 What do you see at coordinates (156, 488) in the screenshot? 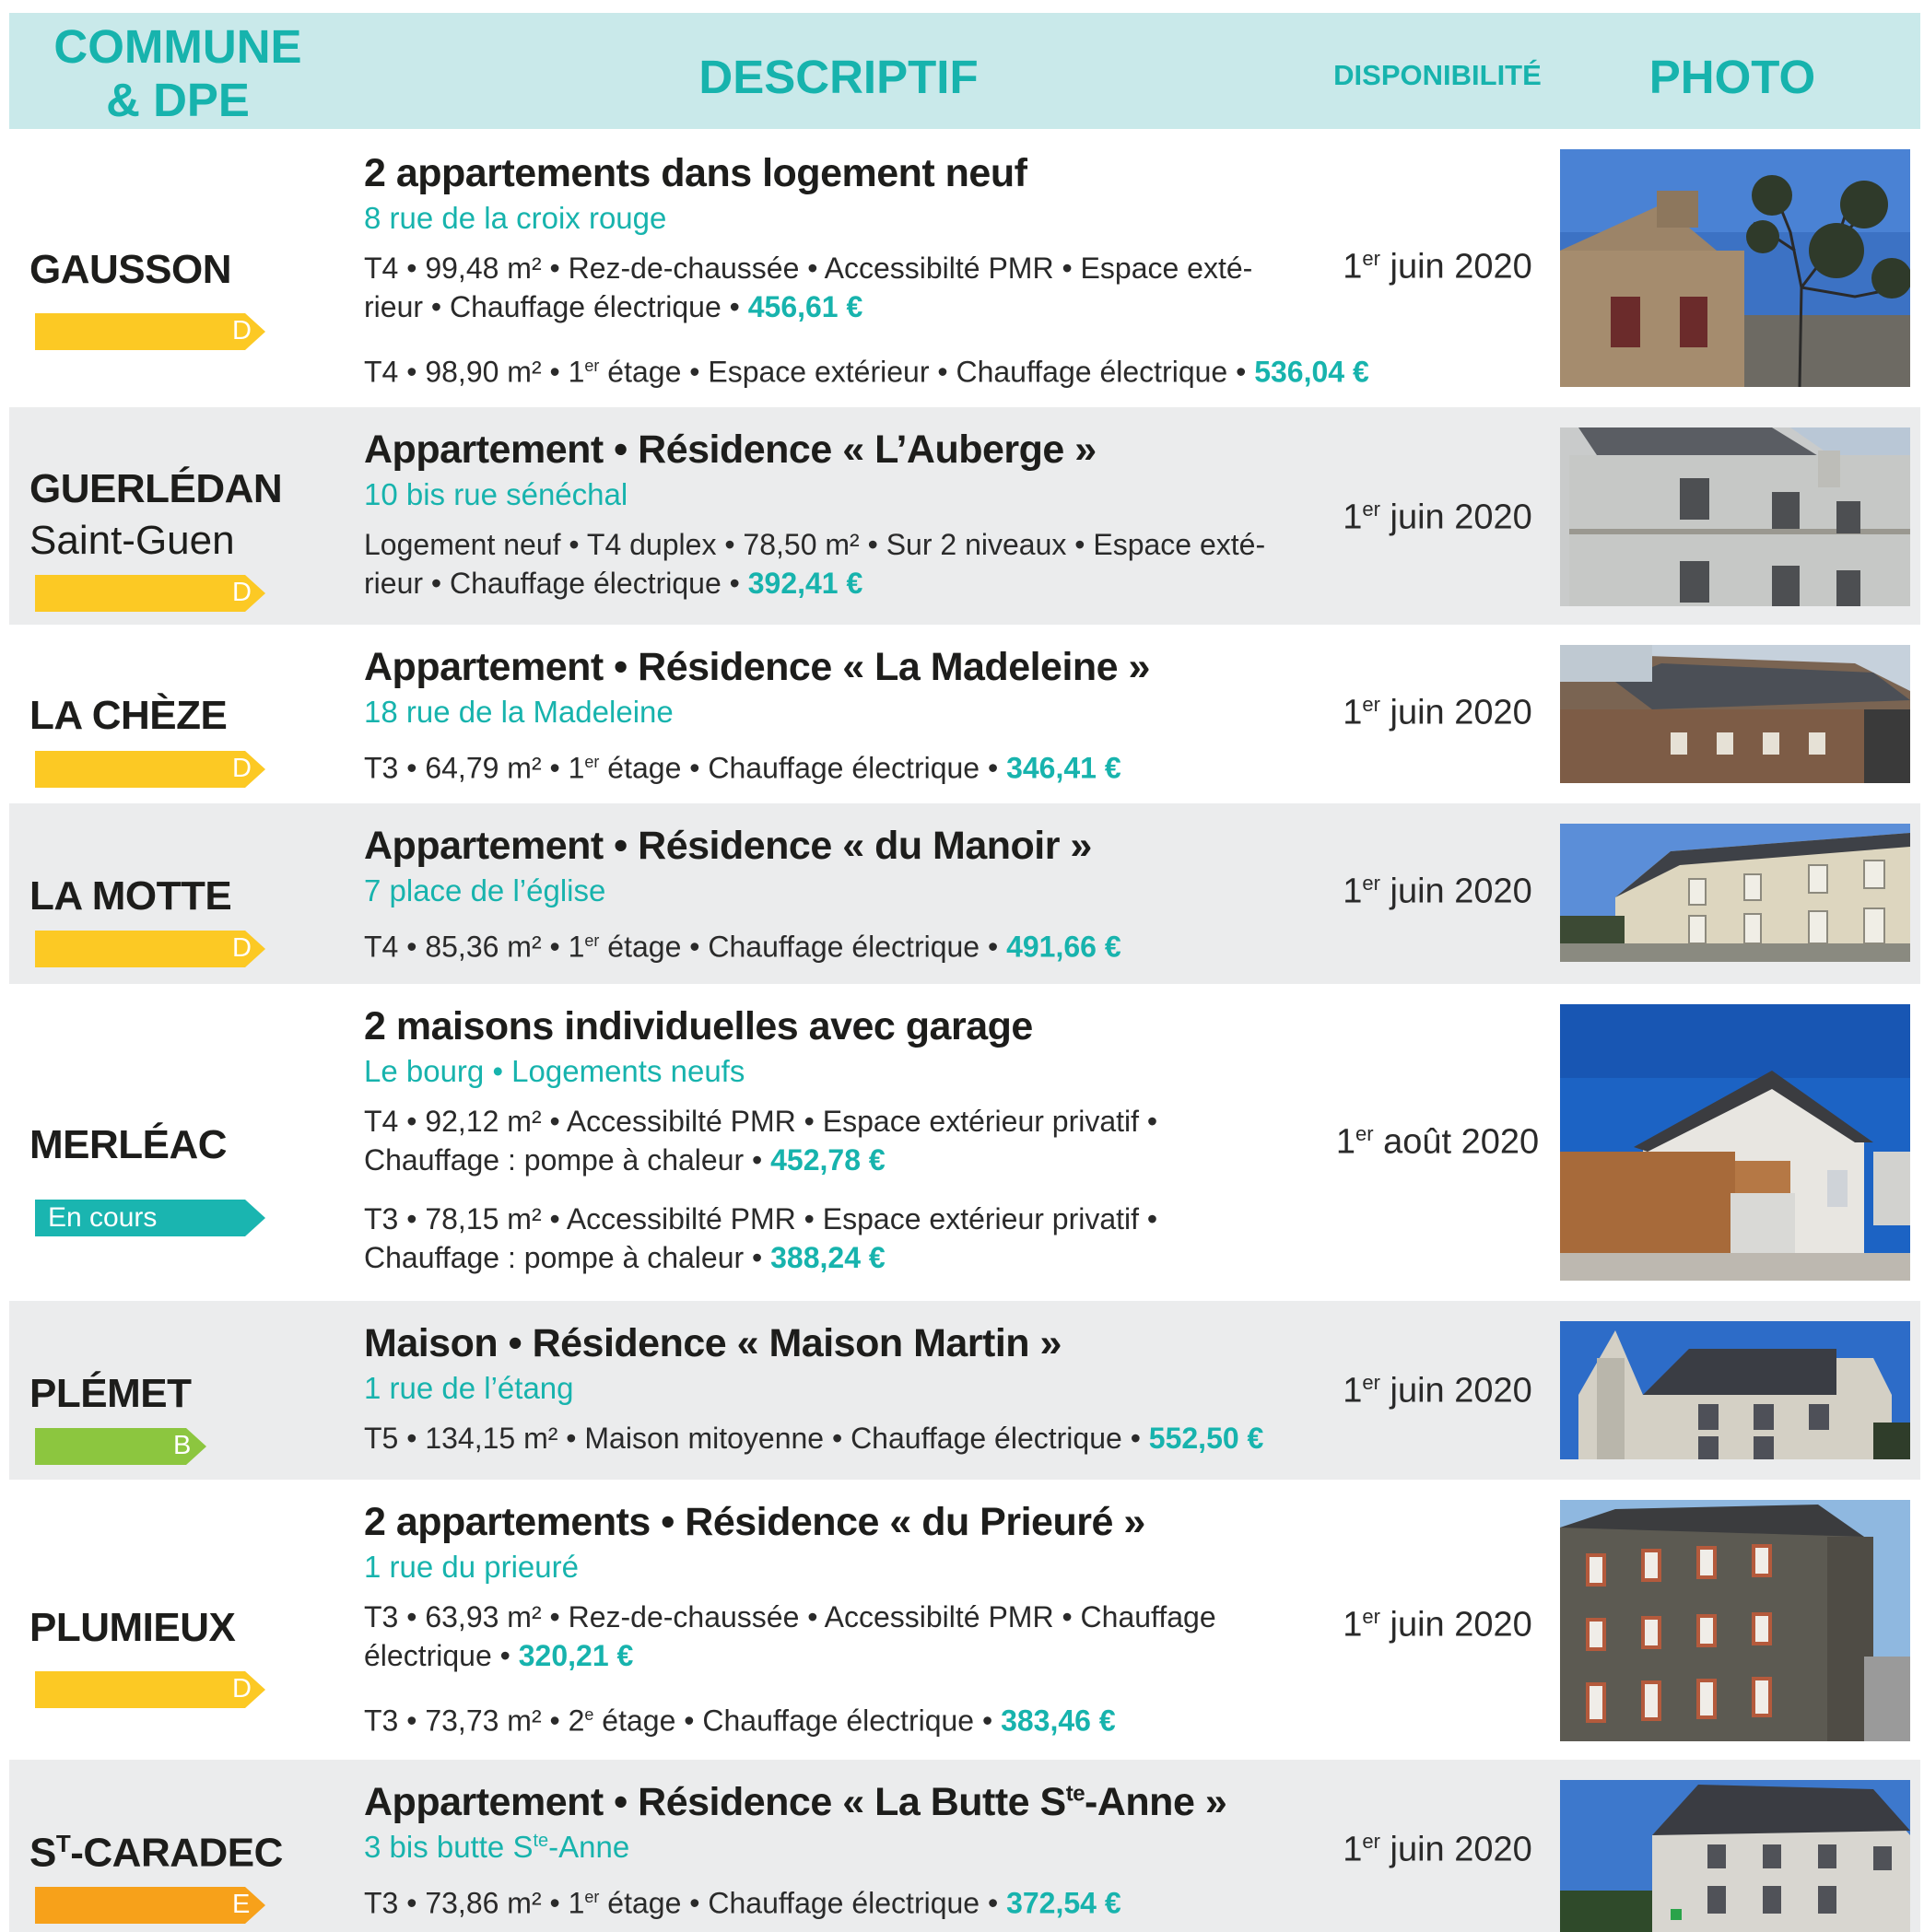
I see `commune-name: GUERLÉDAN` at bounding box center [156, 488].